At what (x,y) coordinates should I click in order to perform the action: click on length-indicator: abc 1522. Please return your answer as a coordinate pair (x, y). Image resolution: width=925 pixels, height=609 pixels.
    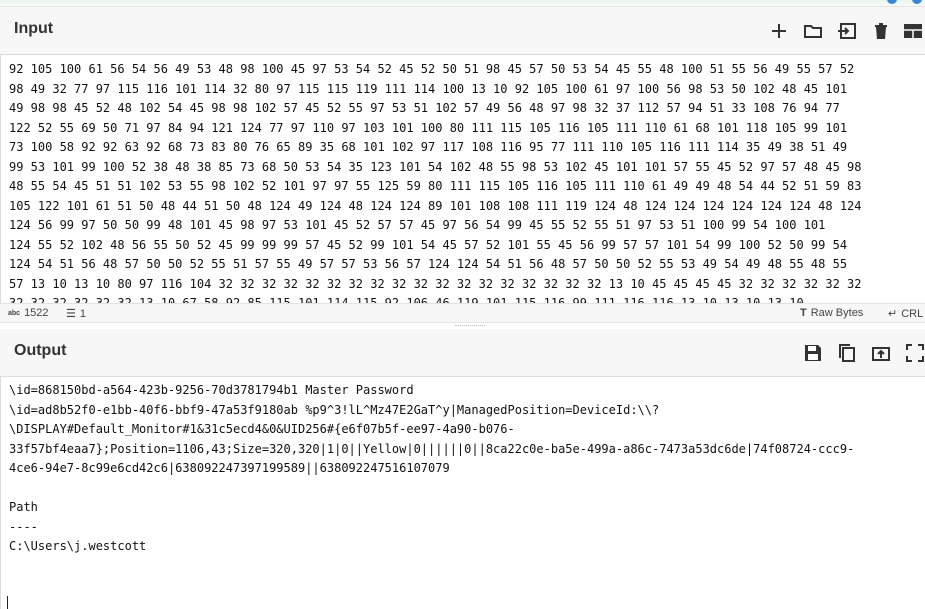
    Looking at the image, I should click on (28, 313).